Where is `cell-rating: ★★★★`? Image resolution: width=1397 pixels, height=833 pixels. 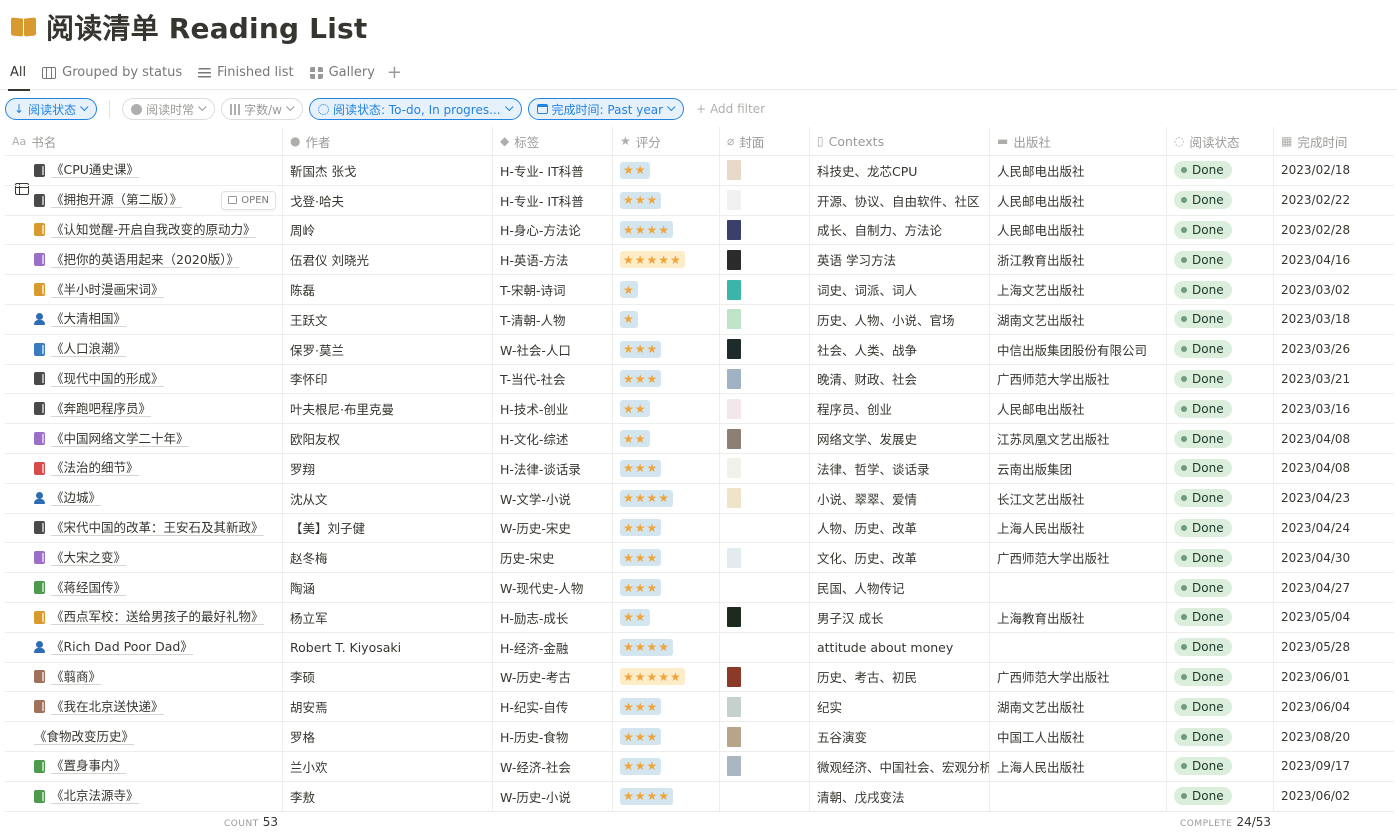
cell-rating: ★★★★ is located at coordinates (666, 796).